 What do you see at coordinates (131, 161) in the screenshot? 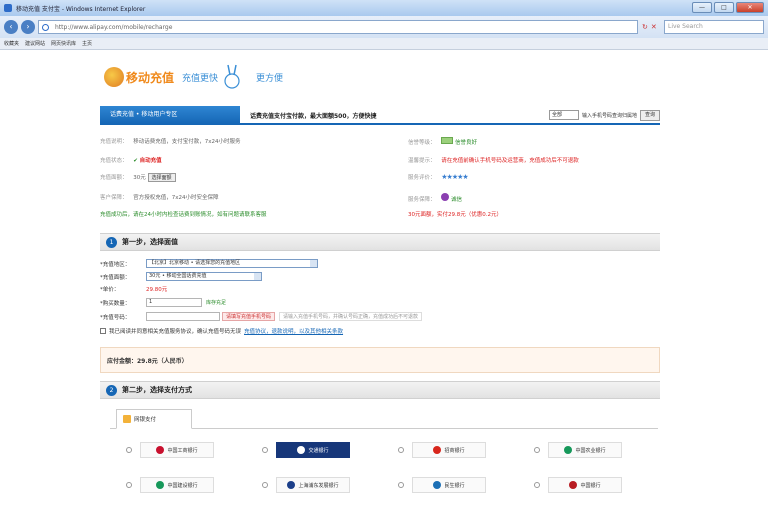
I see `info-status: 充值状态： ✔ 自动充值` at bounding box center [131, 161].